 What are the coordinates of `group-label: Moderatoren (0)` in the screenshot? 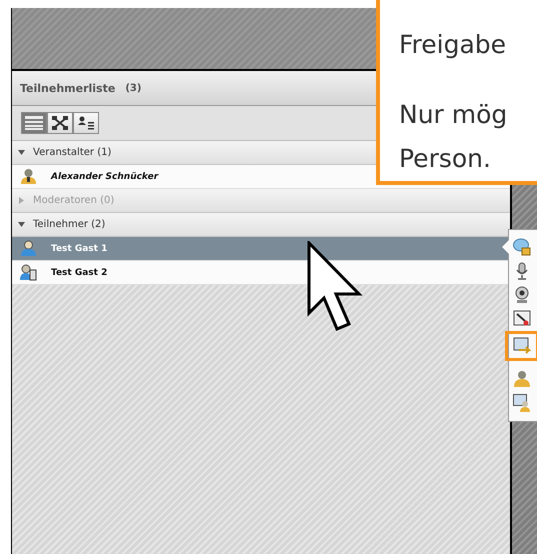 It's located at (73, 200).